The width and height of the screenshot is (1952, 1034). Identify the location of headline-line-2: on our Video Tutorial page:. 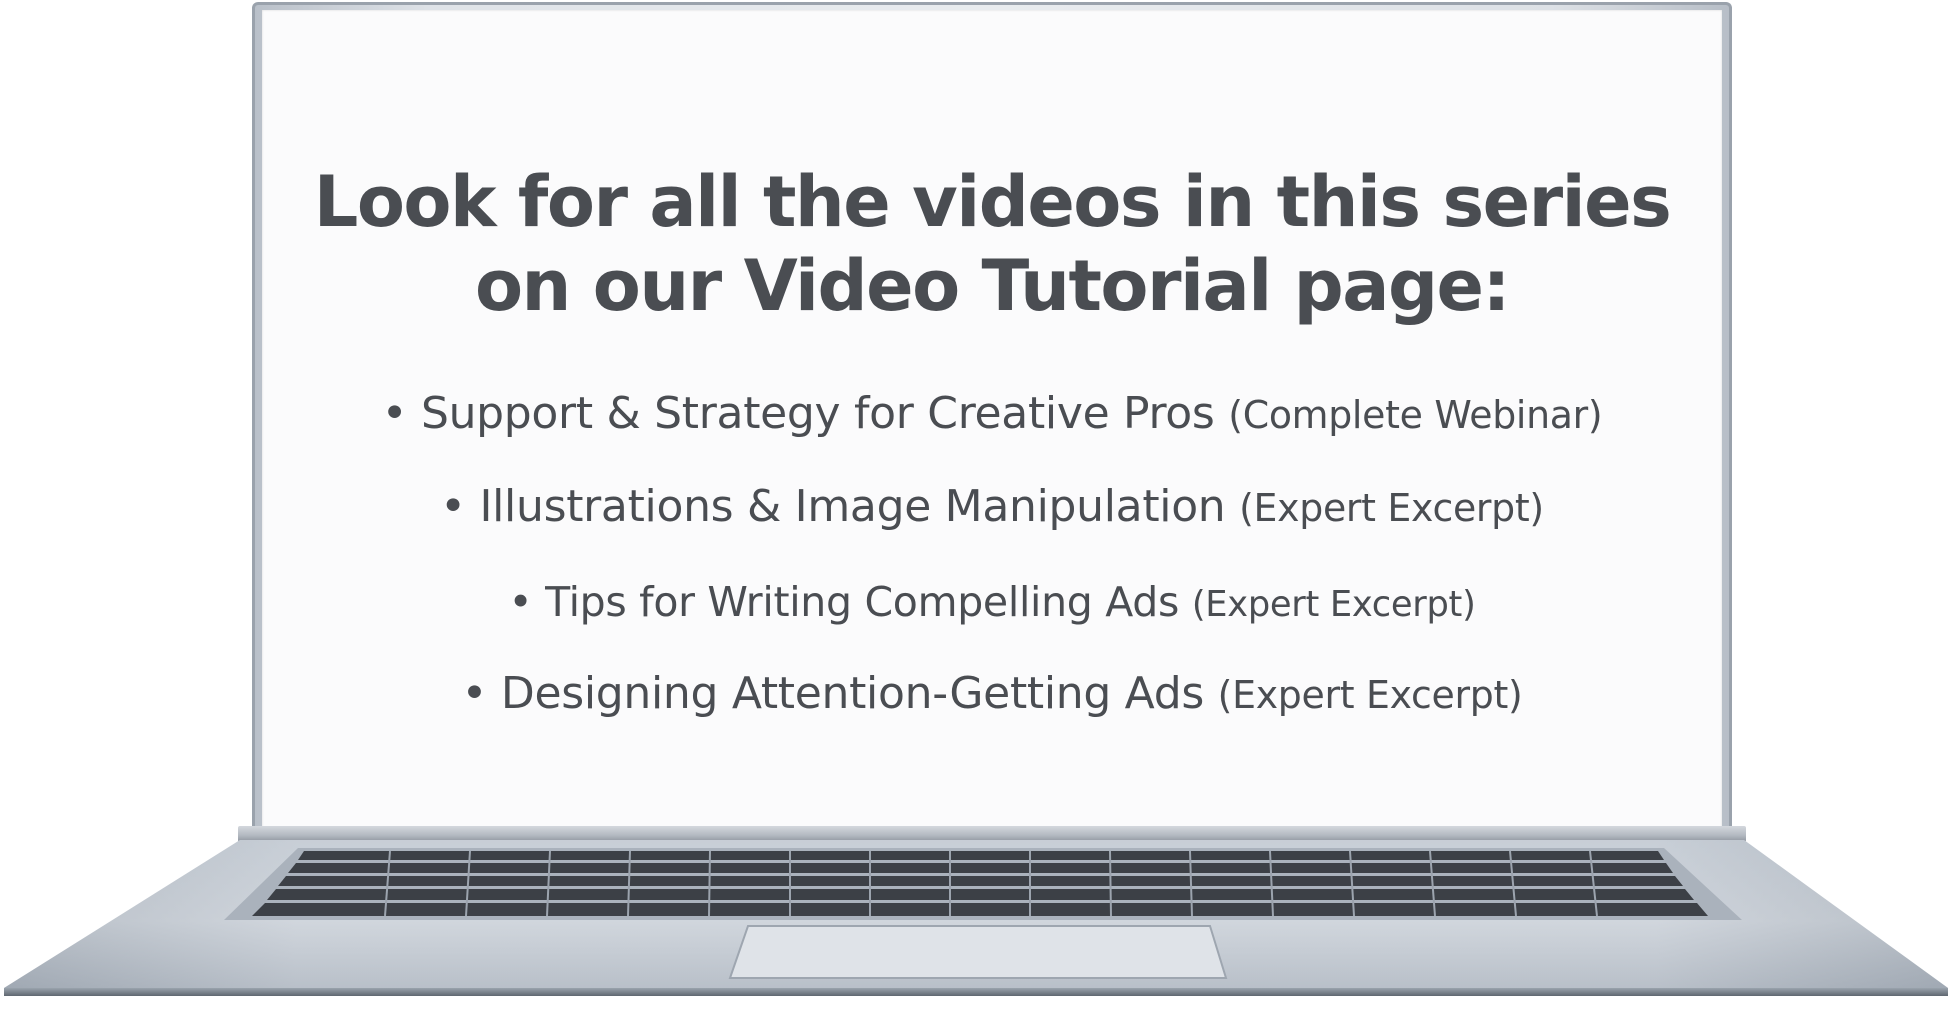
(992, 286).